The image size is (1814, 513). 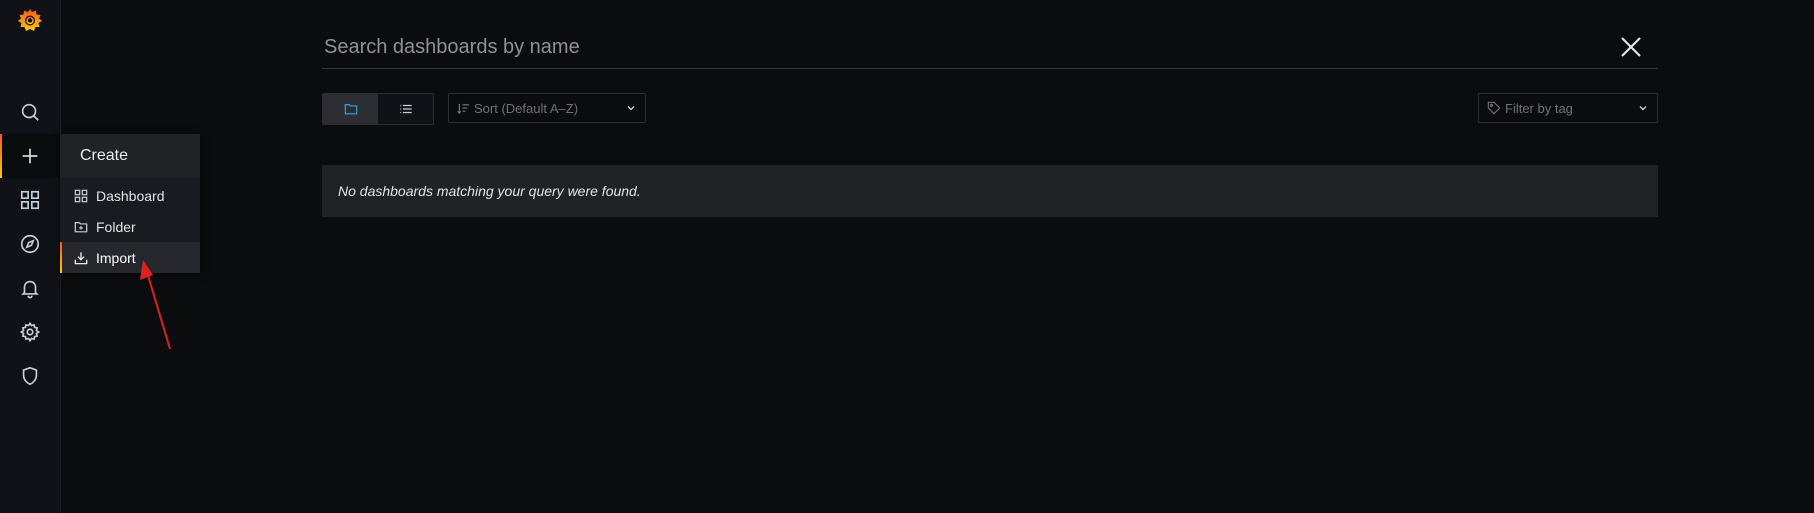 I want to click on gear-icon, so click(x=30, y=332).